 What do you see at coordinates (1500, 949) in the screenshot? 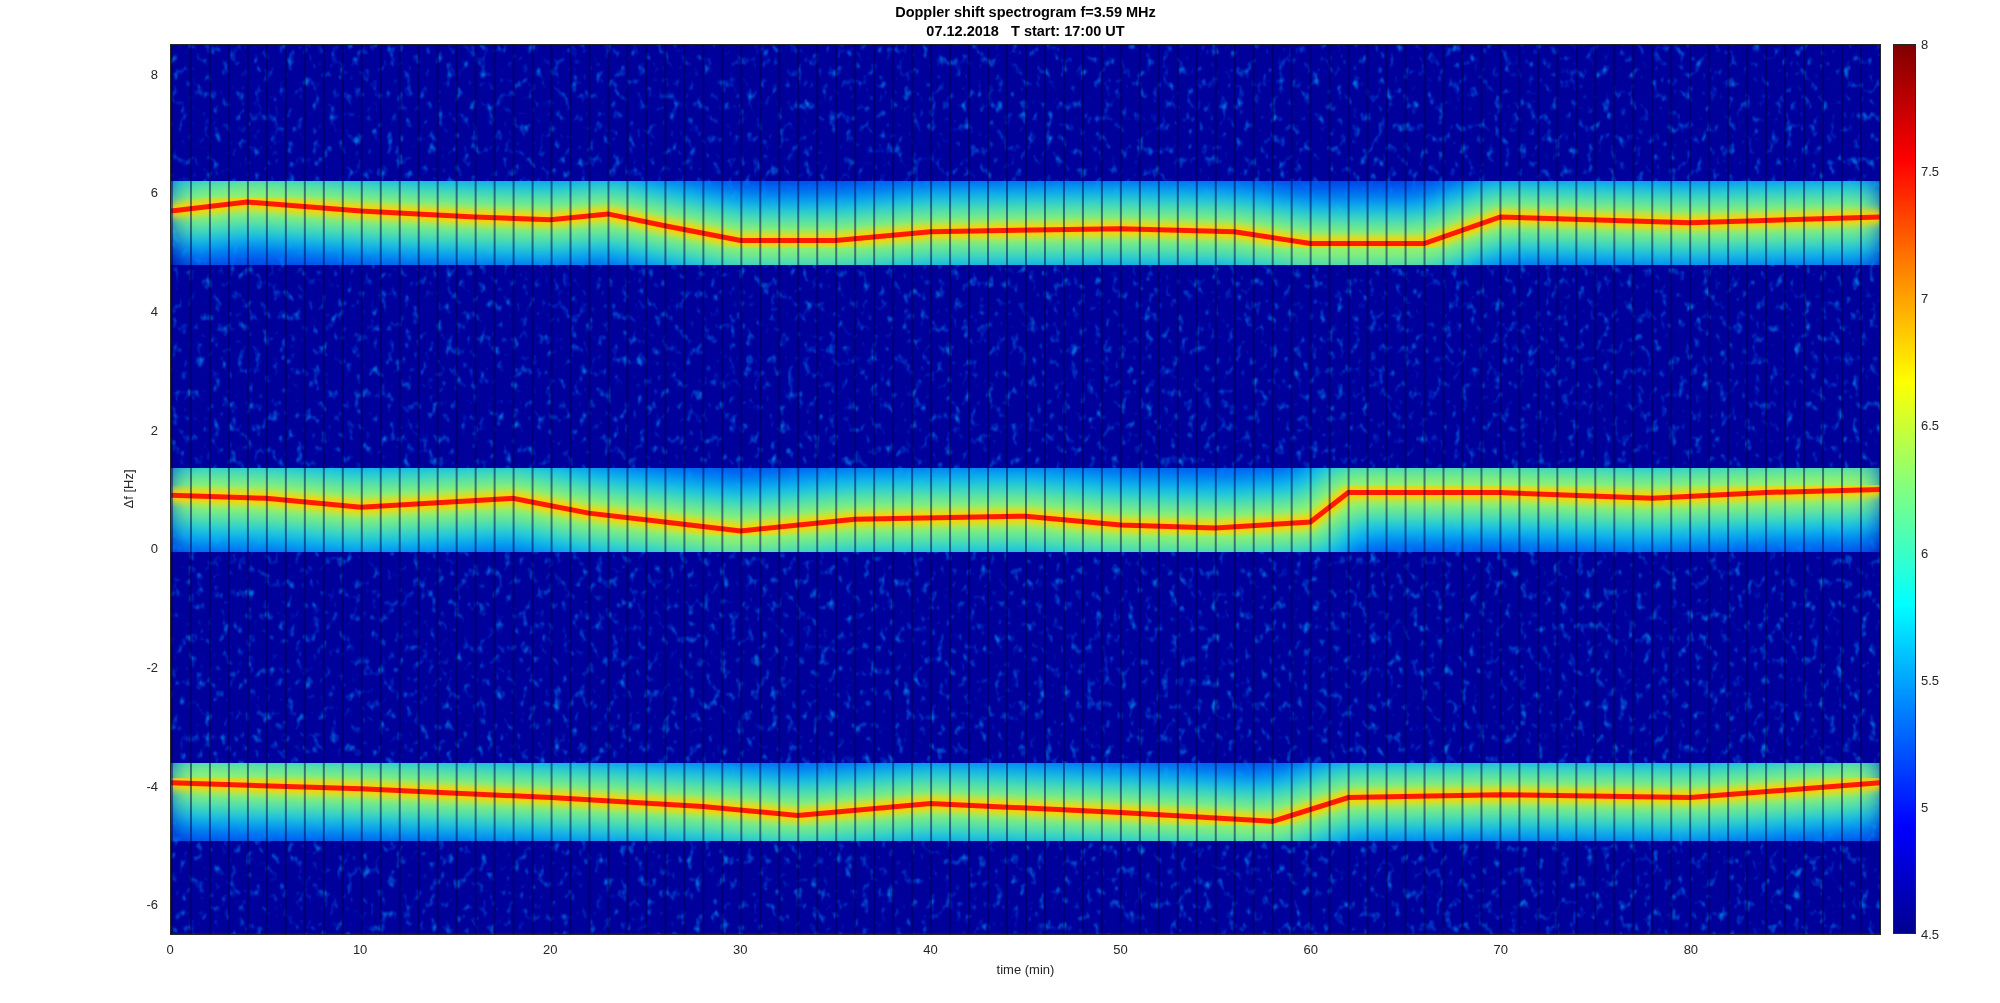
I see `x-tick-label: 70` at bounding box center [1500, 949].